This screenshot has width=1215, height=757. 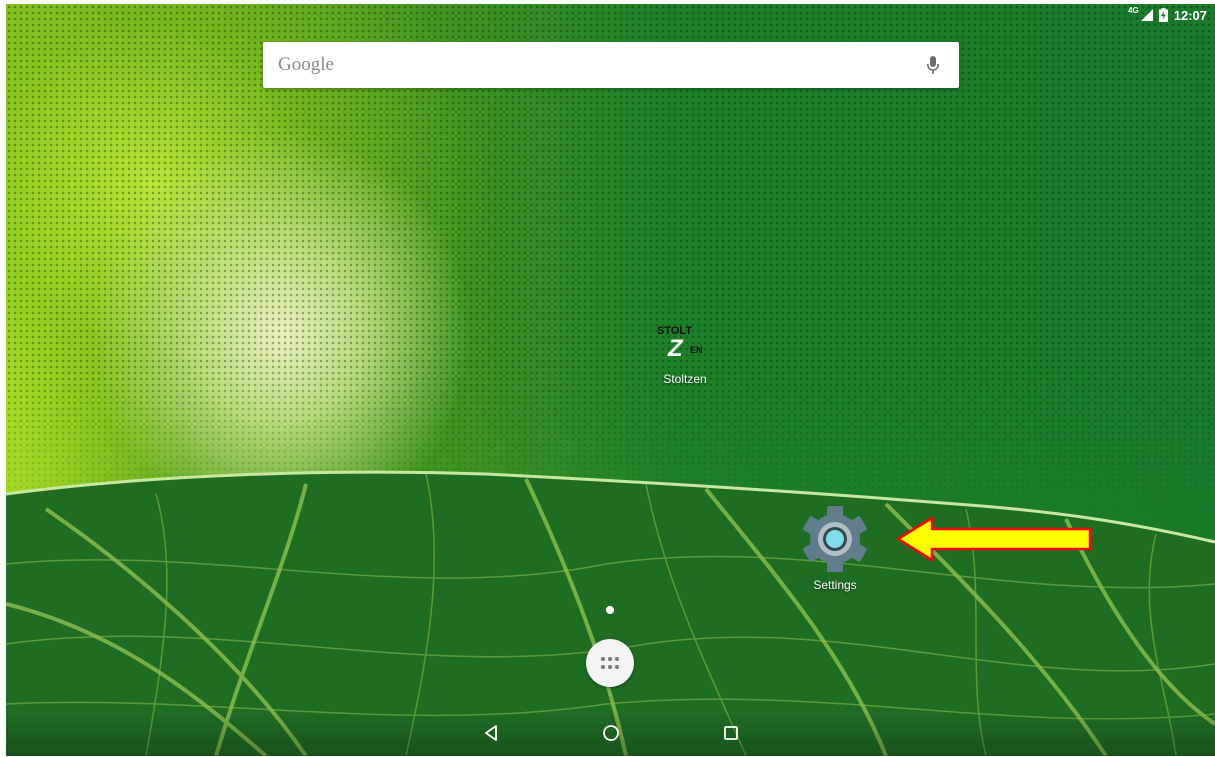 What do you see at coordinates (675, 348) in the screenshot?
I see `svg-text: Z` at bounding box center [675, 348].